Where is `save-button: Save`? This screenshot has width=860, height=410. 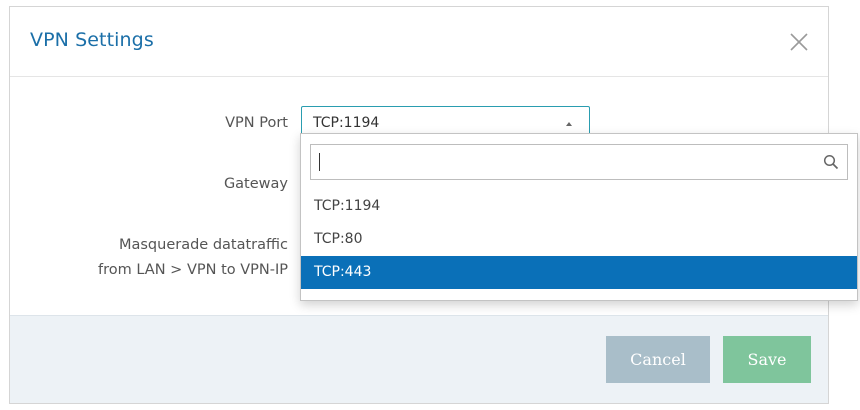
save-button: Save is located at coordinates (767, 359).